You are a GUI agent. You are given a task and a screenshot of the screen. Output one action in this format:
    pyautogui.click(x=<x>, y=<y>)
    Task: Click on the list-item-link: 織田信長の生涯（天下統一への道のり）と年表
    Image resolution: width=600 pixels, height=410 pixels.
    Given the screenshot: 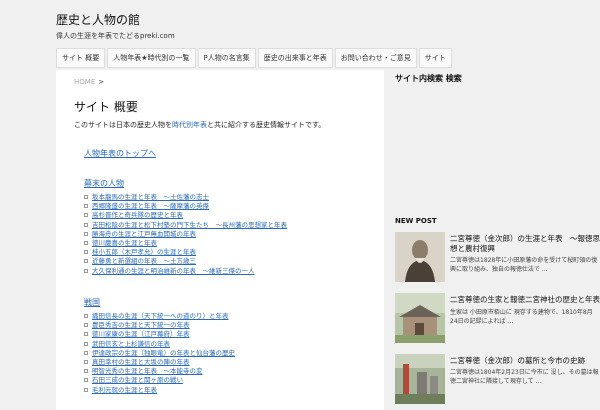 What is the action you would take?
    pyautogui.click(x=160, y=316)
    